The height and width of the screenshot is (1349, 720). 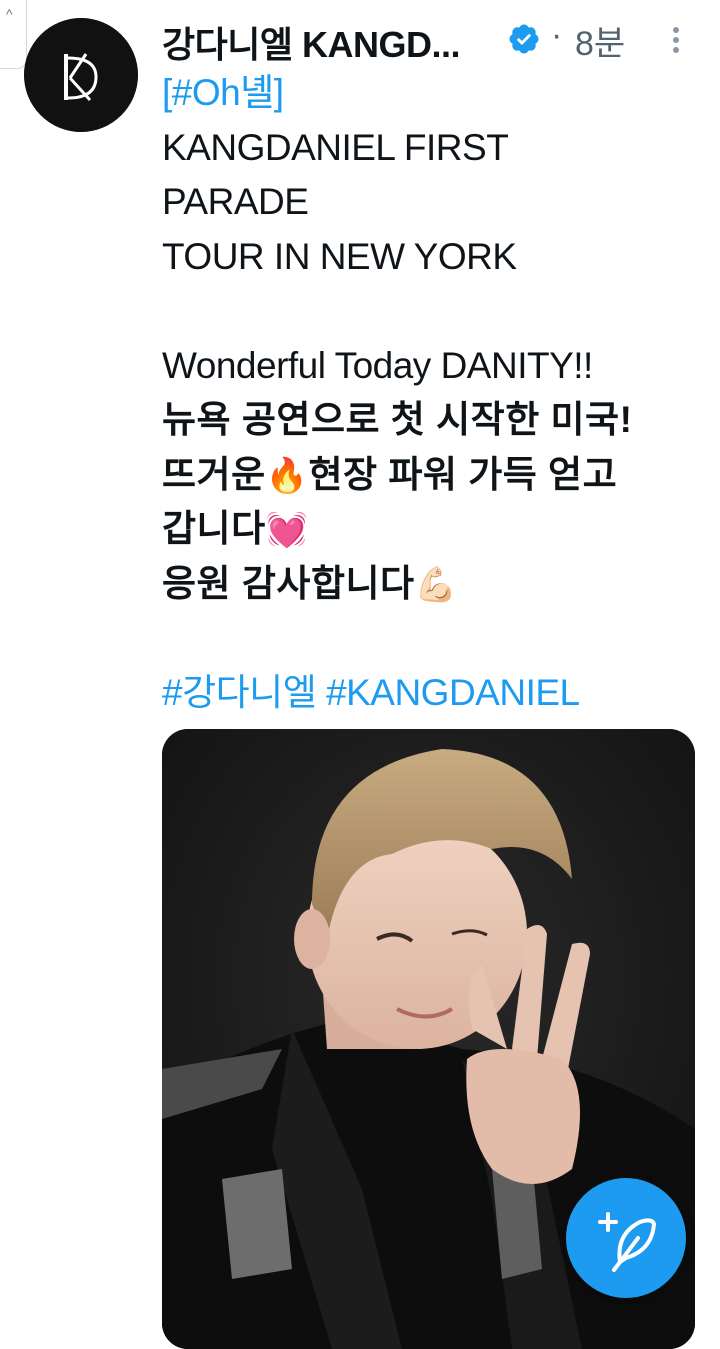 What do you see at coordinates (310, 583) in the screenshot?
I see `text-line: 응원 감사합니다💪🏻` at bounding box center [310, 583].